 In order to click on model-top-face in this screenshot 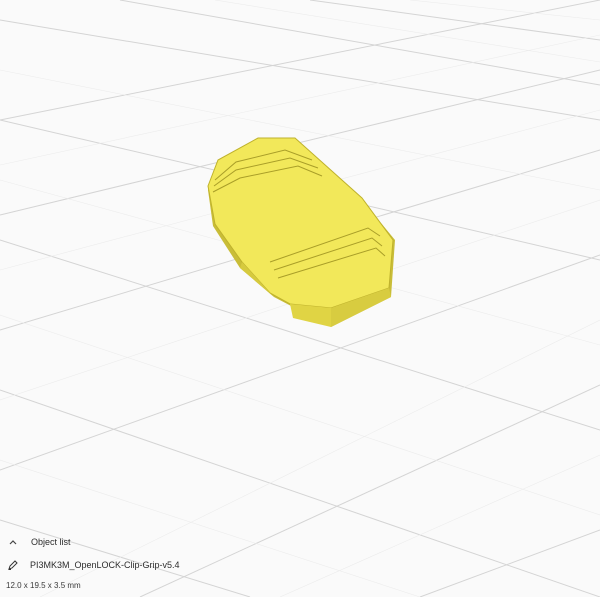, I will do `click(300, 223)`.